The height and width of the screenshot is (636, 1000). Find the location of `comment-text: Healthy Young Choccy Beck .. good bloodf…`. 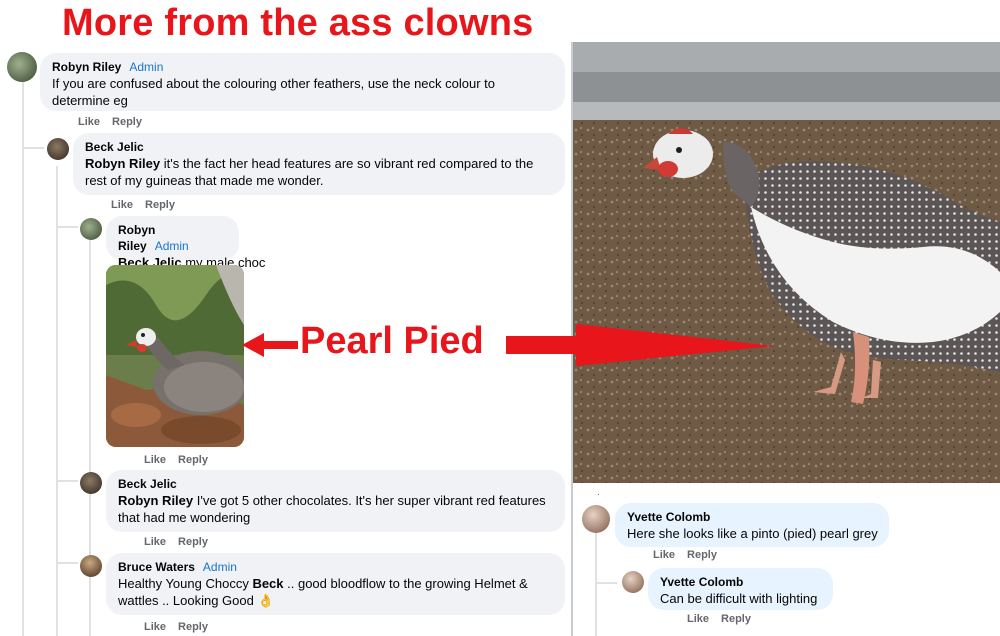

comment-text: Healthy Young Choccy Beck .. good bloodf… is located at coordinates (323, 592).